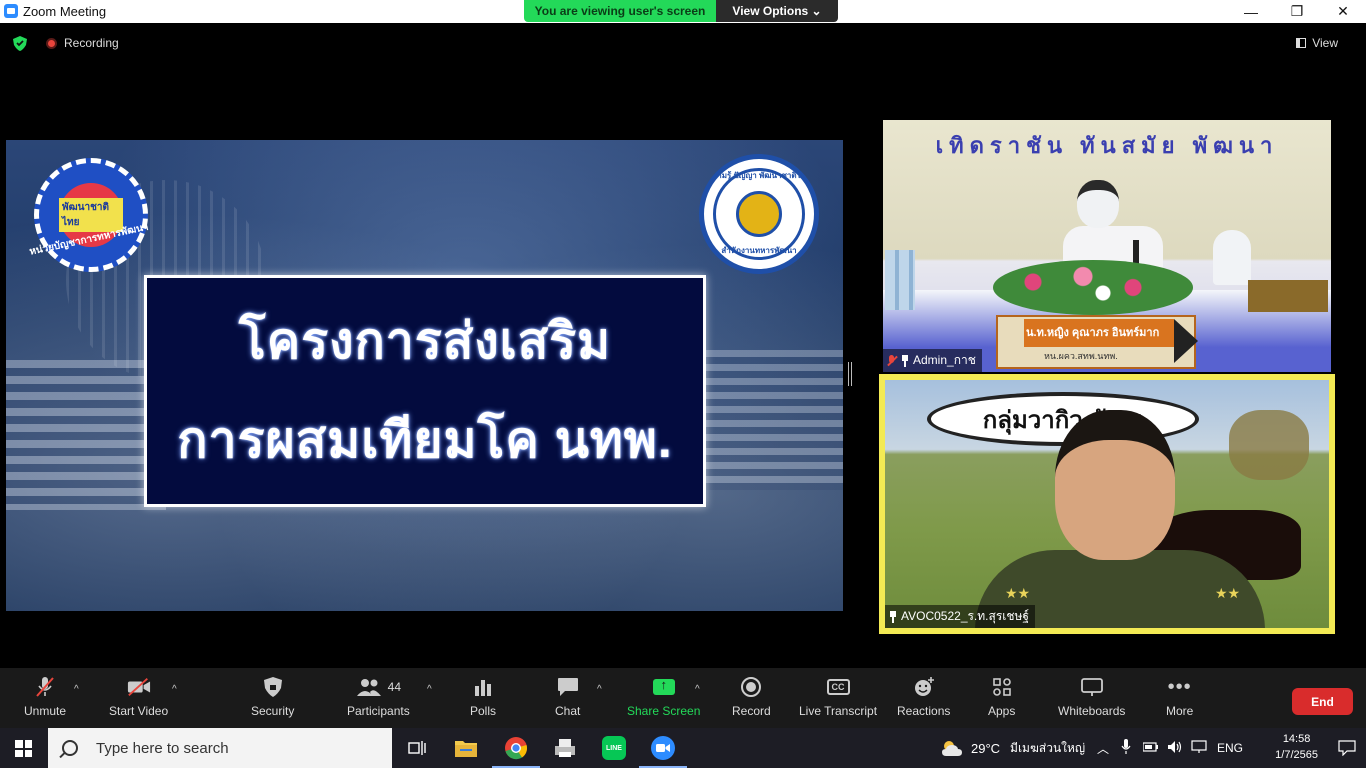  Describe the element at coordinates (51, 43) in the screenshot. I see `recording-icon` at that location.